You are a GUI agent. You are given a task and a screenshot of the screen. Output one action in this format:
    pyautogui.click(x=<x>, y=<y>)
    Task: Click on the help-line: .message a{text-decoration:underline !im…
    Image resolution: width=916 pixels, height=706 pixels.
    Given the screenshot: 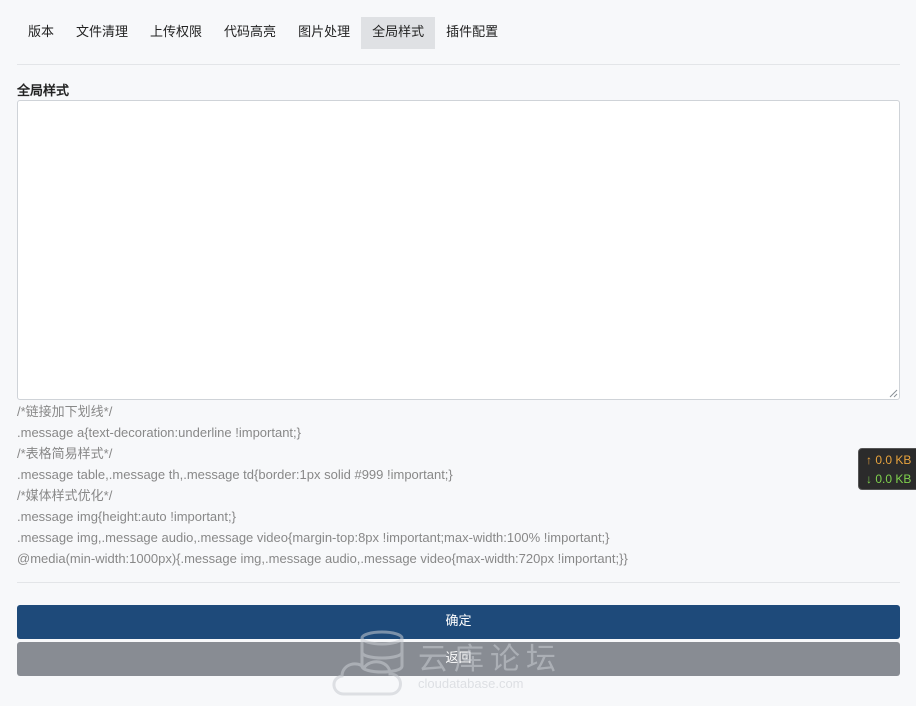 What is the action you would take?
    pyautogui.click(x=159, y=432)
    